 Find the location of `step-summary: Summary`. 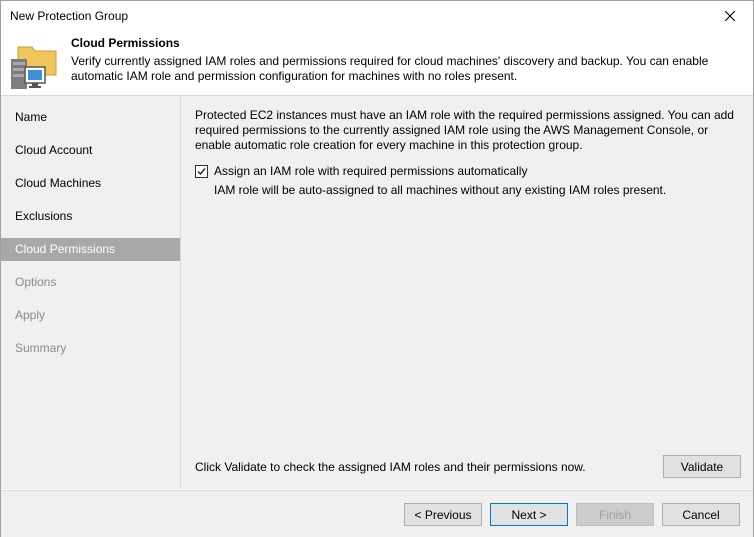

step-summary: Summary is located at coordinates (41, 348).